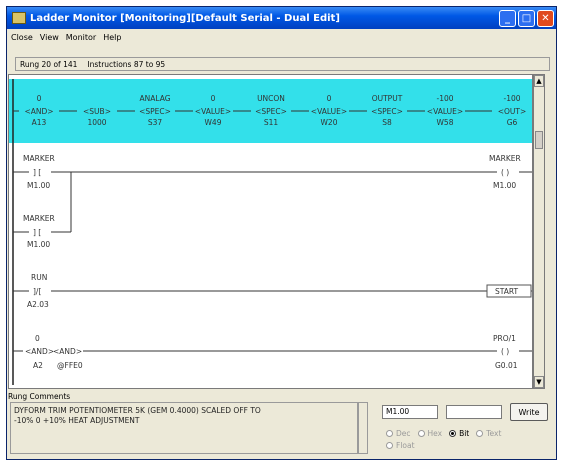 Image resolution: width=562 pixels, height=464 pixels. What do you see at coordinates (329, 122) in the screenshot?
I see `instruction-address: W20` at bounding box center [329, 122].